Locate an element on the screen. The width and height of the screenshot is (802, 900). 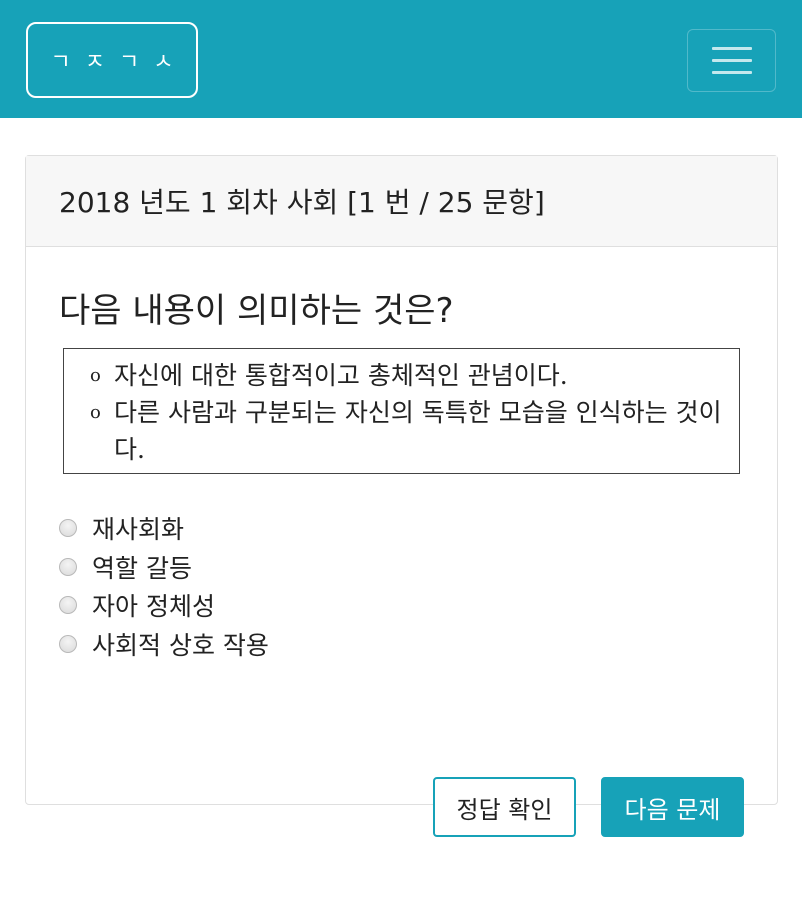
answer-option: 자아 정체성 is located at coordinates (164, 605).